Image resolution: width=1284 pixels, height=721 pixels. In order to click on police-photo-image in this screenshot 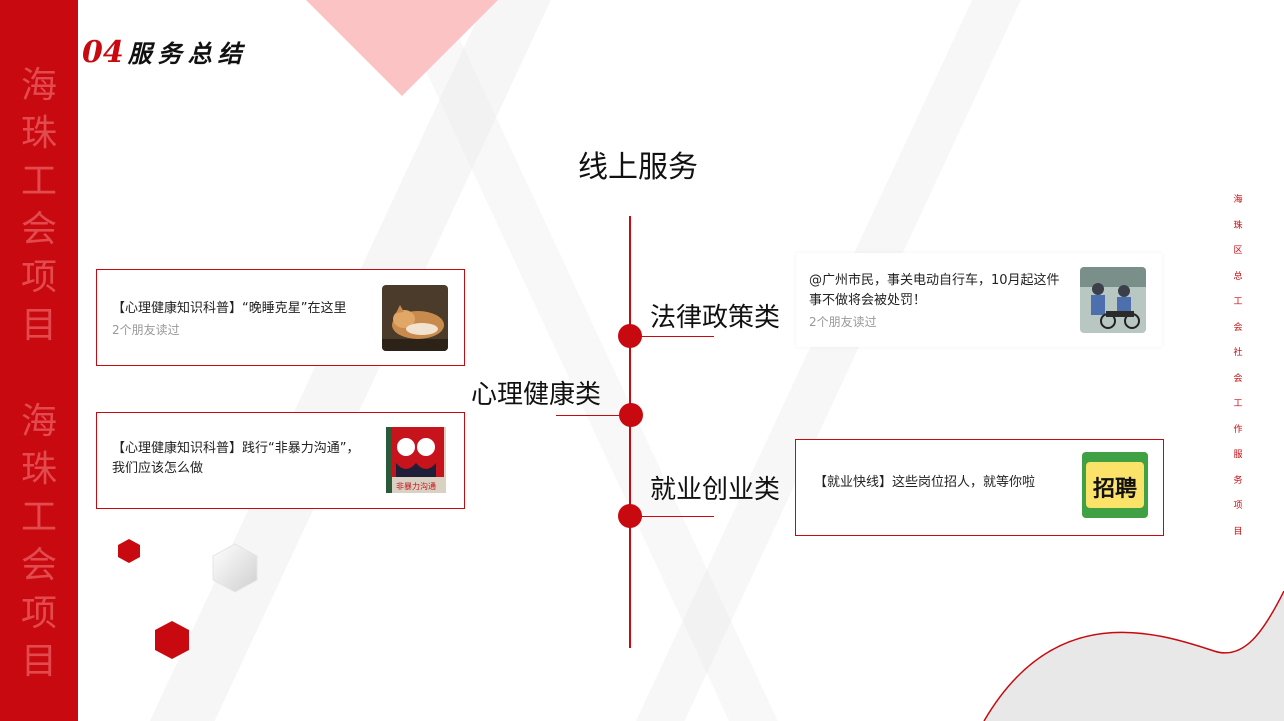, I will do `click(1113, 300)`.